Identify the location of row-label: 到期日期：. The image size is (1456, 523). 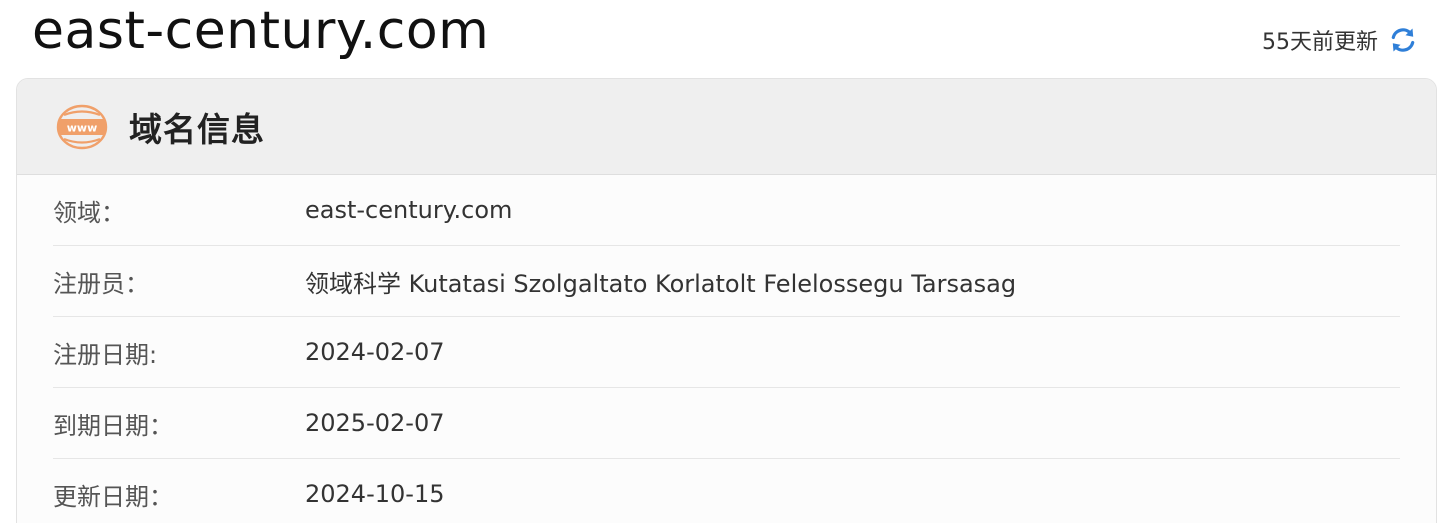
(113, 425).